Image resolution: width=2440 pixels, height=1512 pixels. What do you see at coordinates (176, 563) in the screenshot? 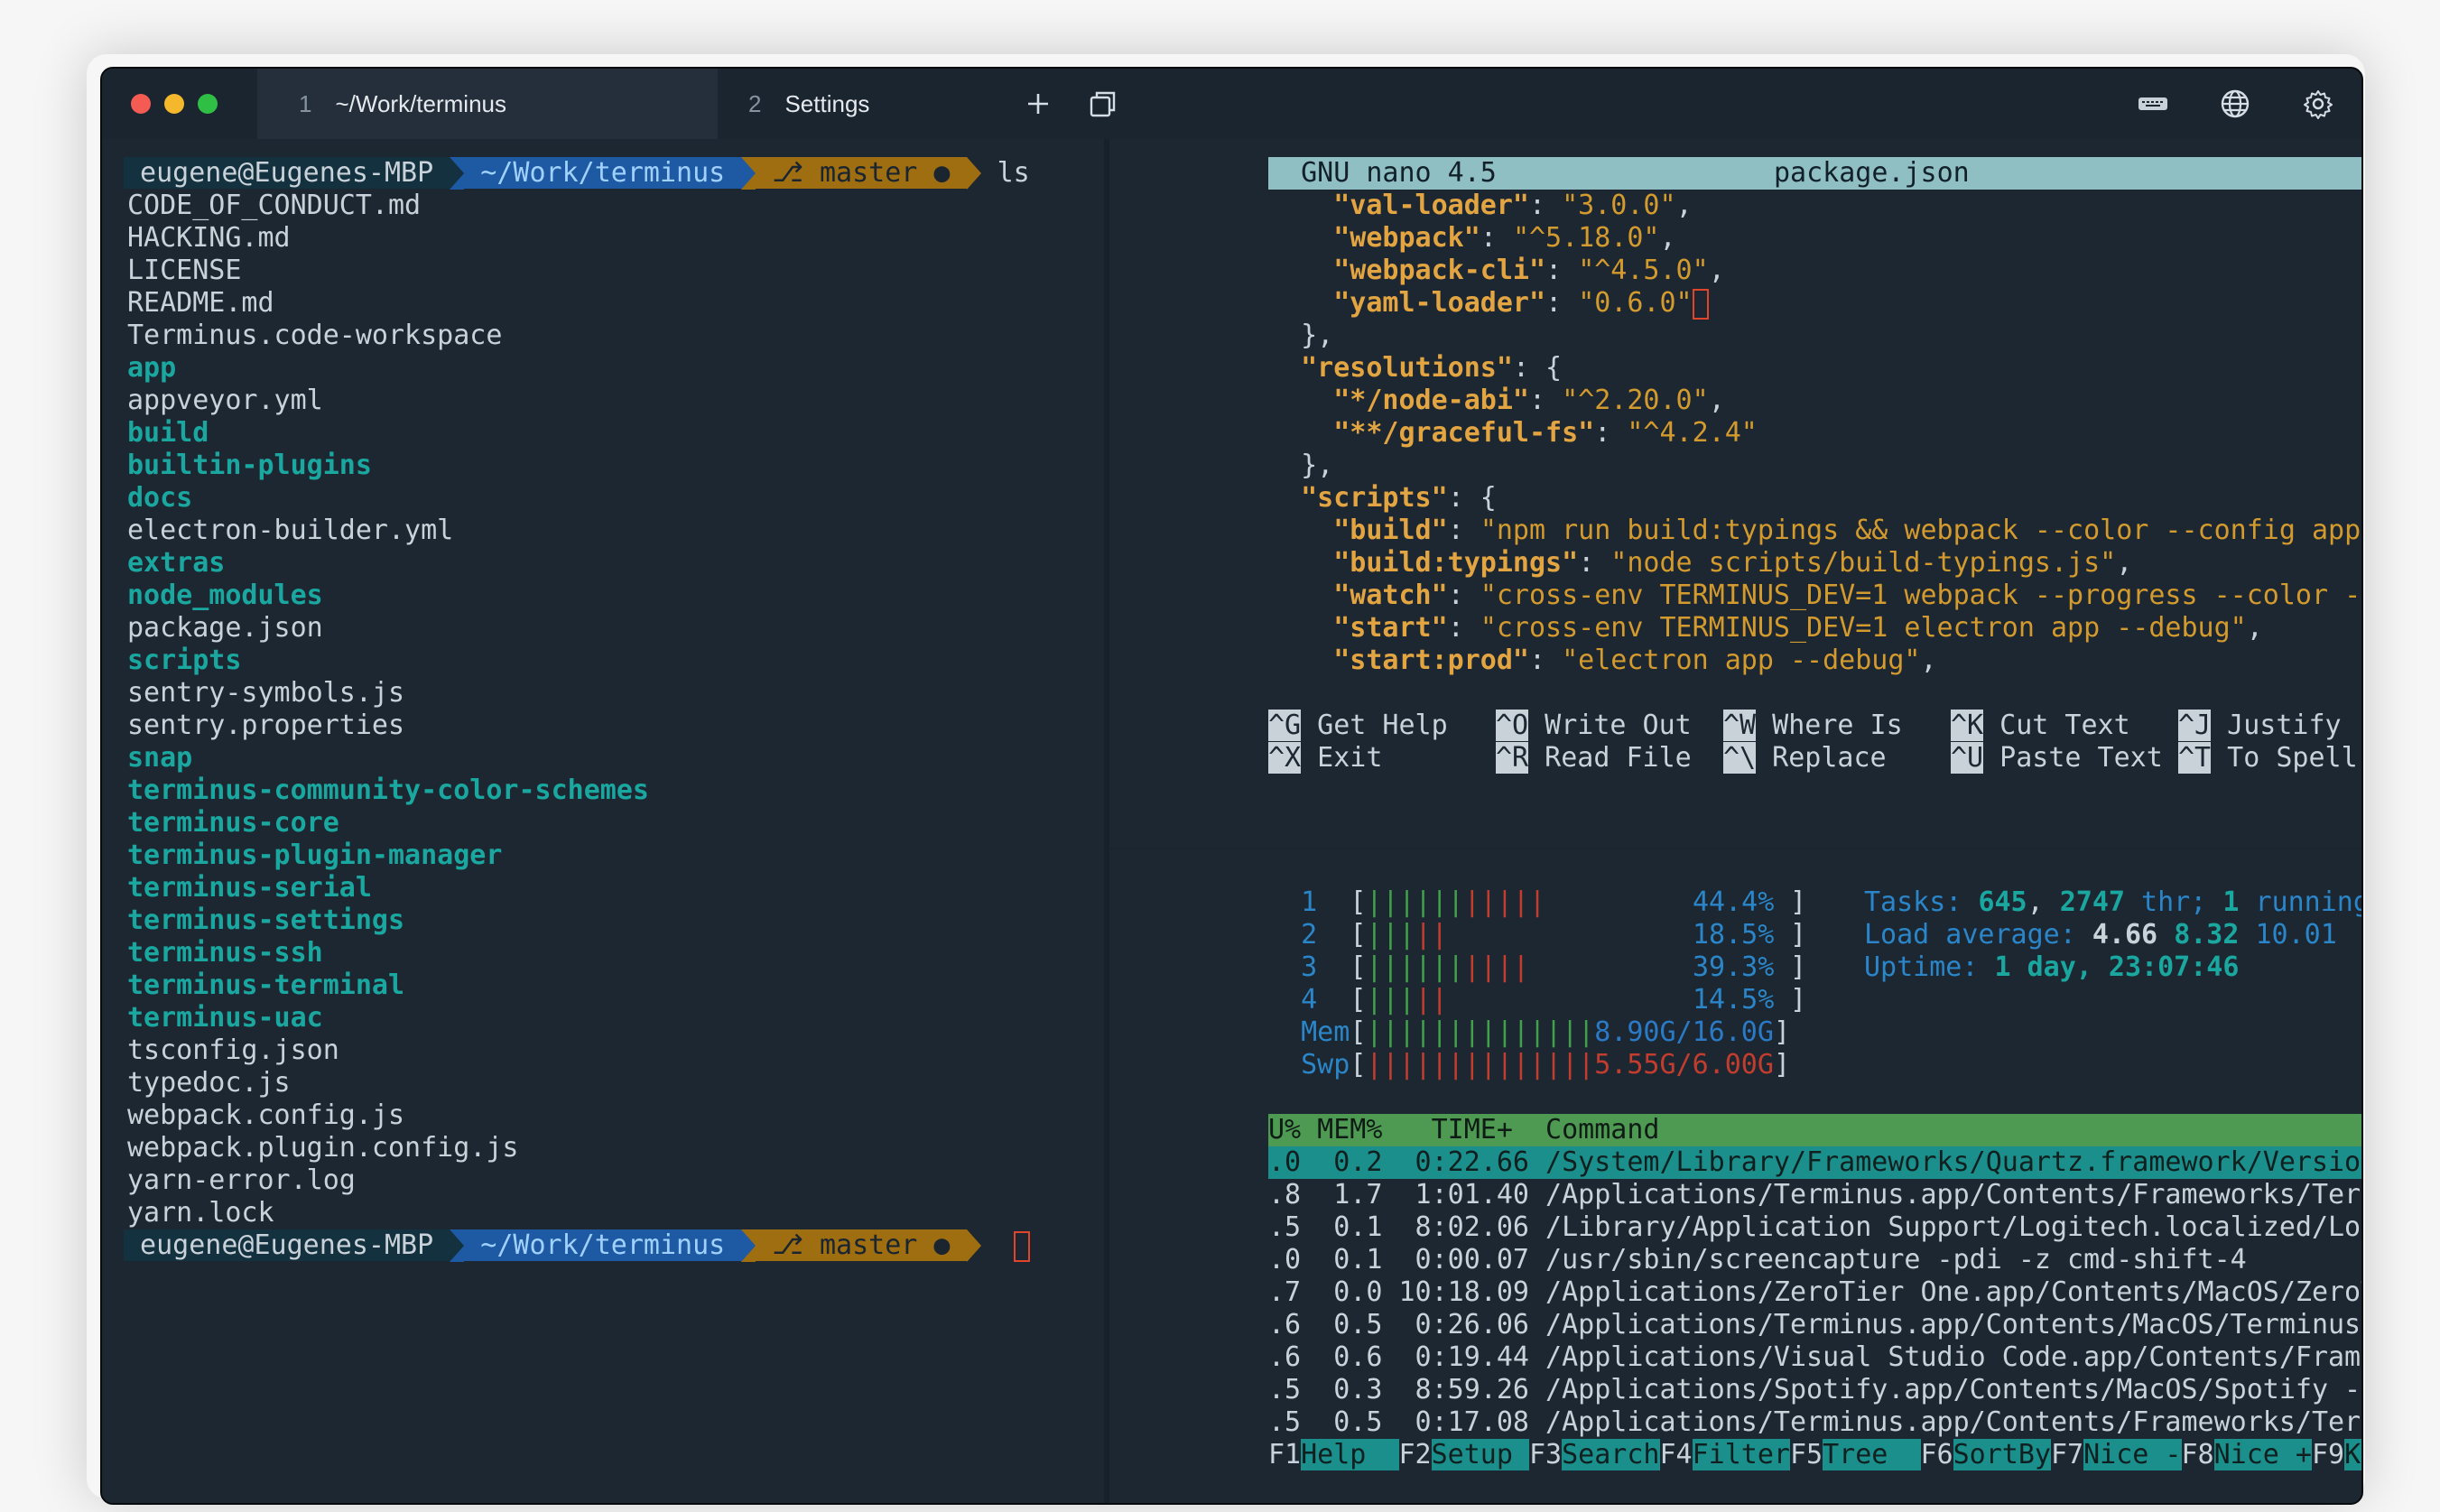
I see `directory-name: extras` at bounding box center [176, 563].